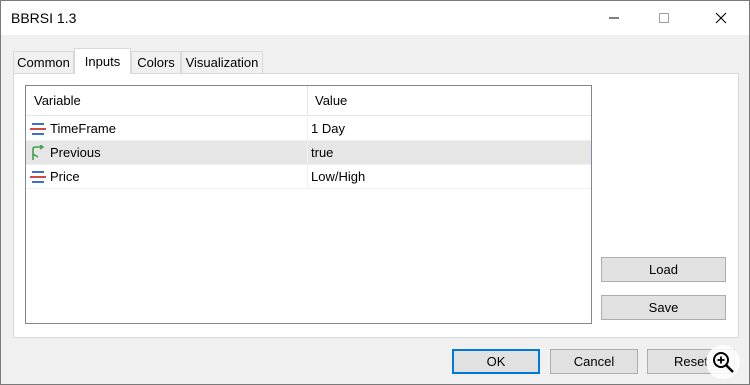 Image resolution: width=750 pixels, height=385 pixels. I want to click on close-button, so click(721, 18).